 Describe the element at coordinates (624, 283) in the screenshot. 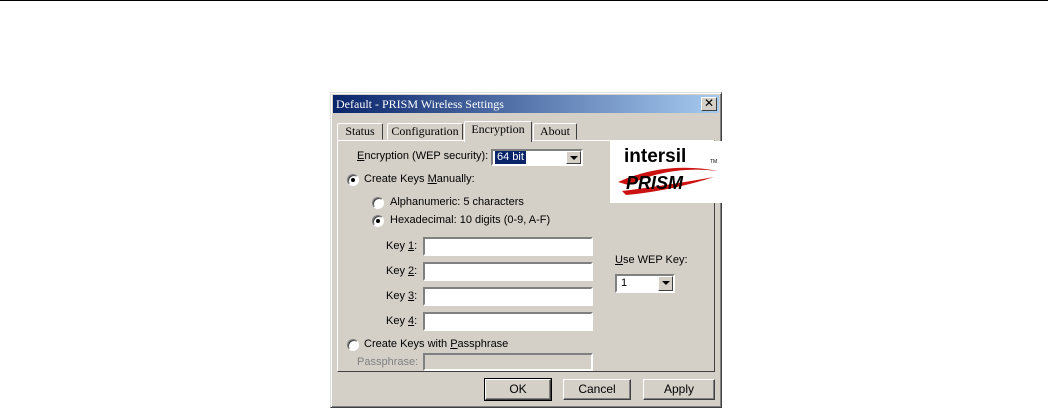

I see `use-wep-key-value: 1` at that location.